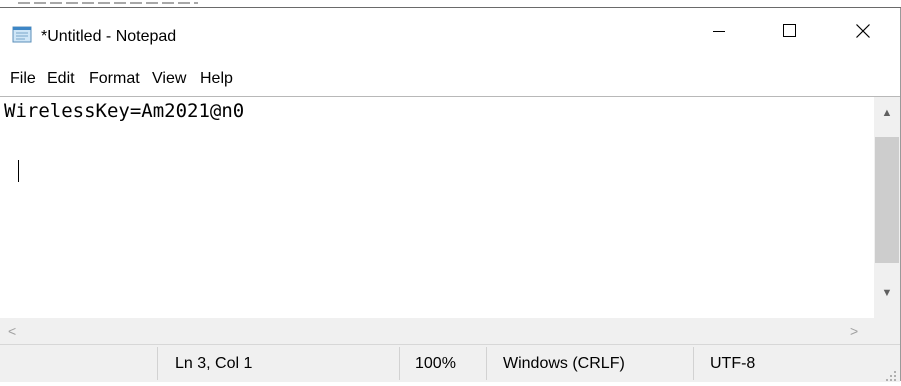  I want to click on editor-line-1: WirelessKey=Am2021@n0, so click(124, 111).